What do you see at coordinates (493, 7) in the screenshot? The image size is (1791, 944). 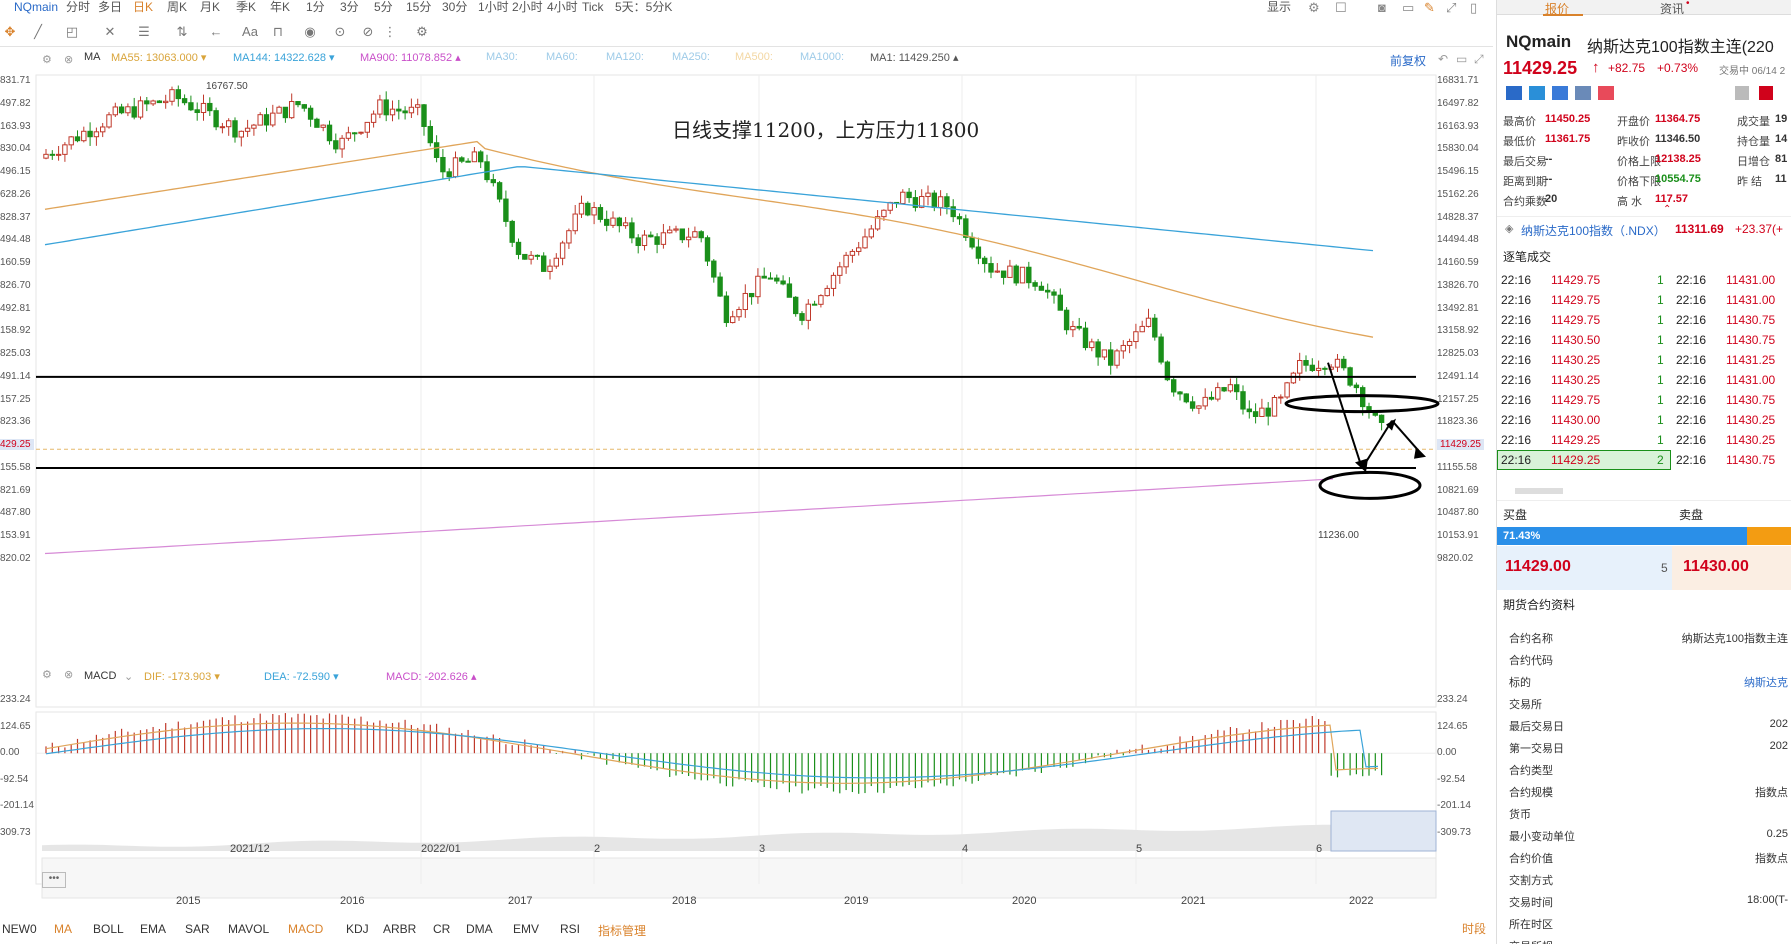 I see `period-tab-12: 1小时` at bounding box center [493, 7].